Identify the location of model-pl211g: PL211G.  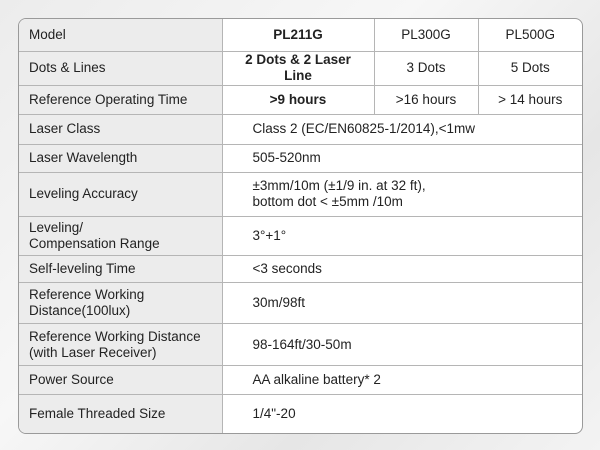
(298, 35).